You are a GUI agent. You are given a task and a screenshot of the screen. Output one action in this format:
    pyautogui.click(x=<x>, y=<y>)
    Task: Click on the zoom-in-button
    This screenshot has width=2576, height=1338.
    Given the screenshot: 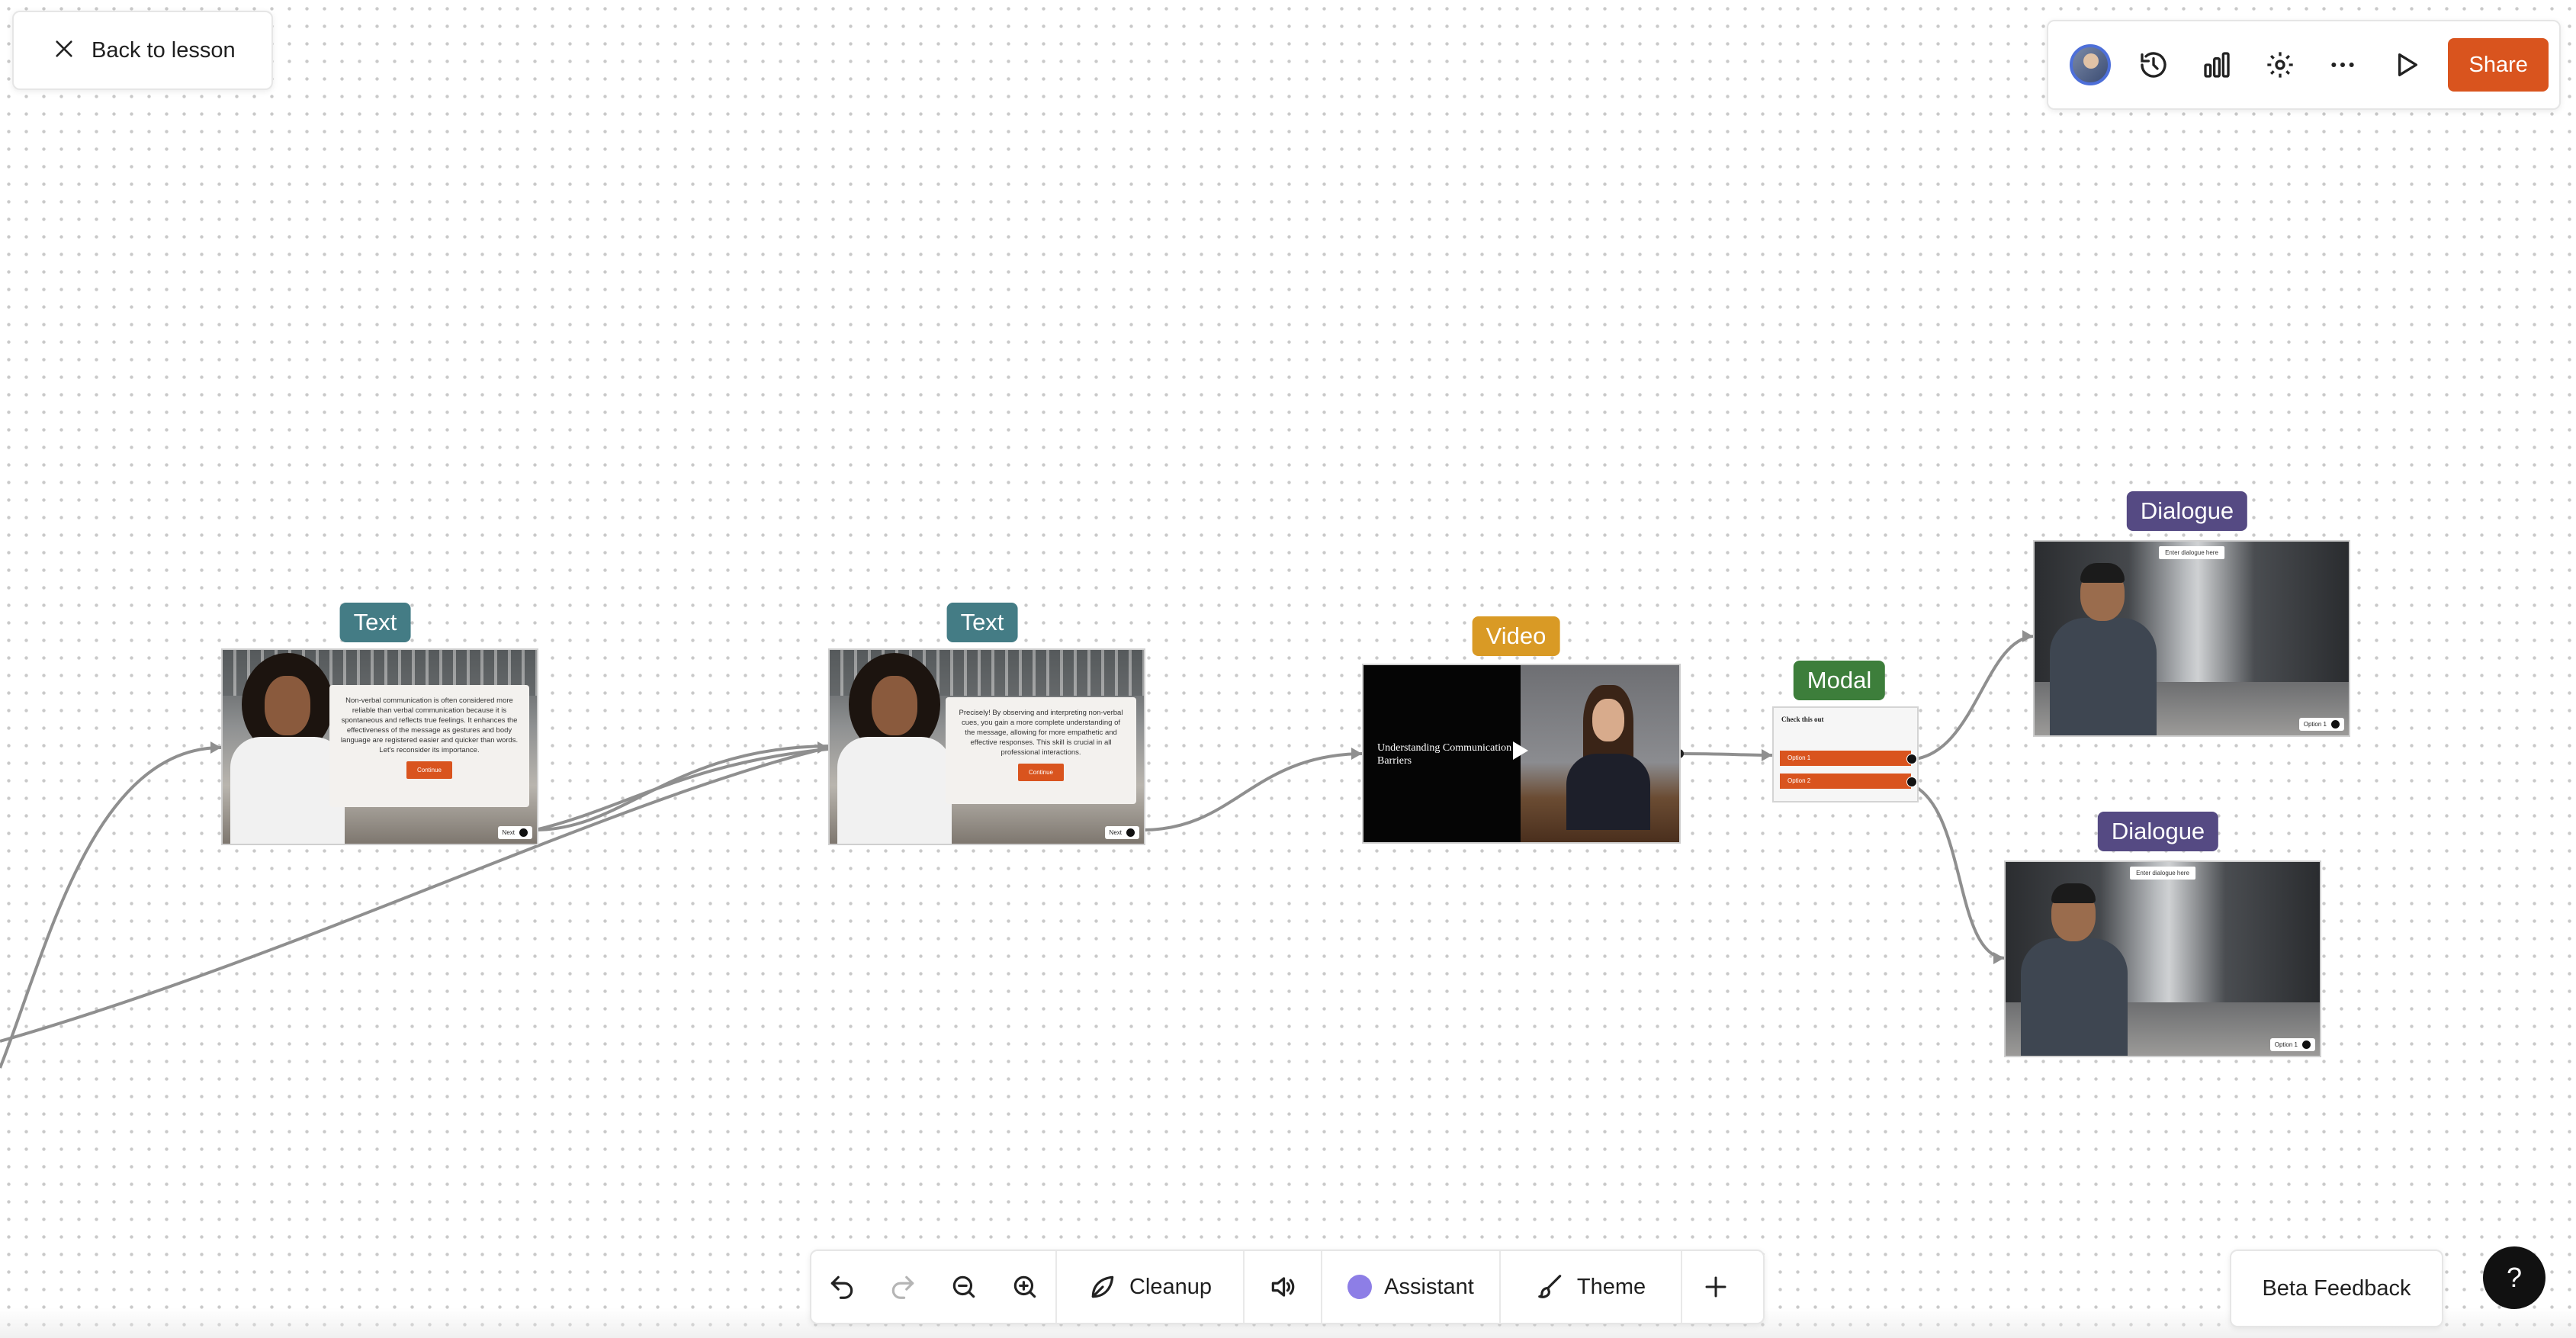 What is the action you would take?
    pyautogui.click(x=1024, y=1287)
    